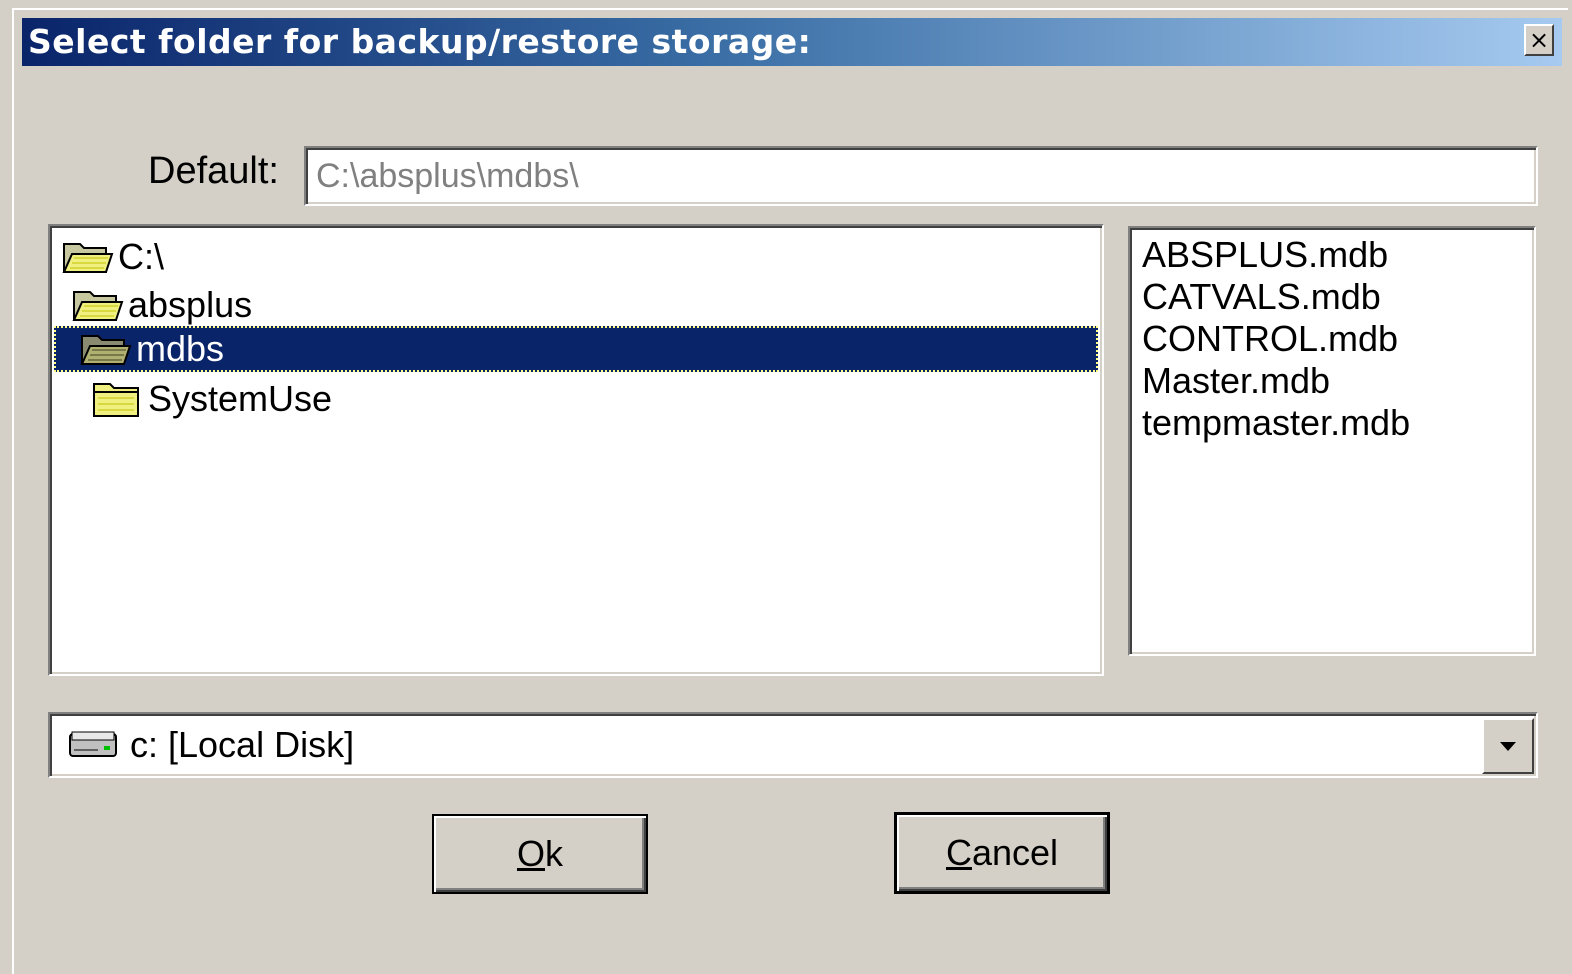 The width and height of the screenshot is (1572, 974). I want to click on close-icon: ×, so click(1539, 40).